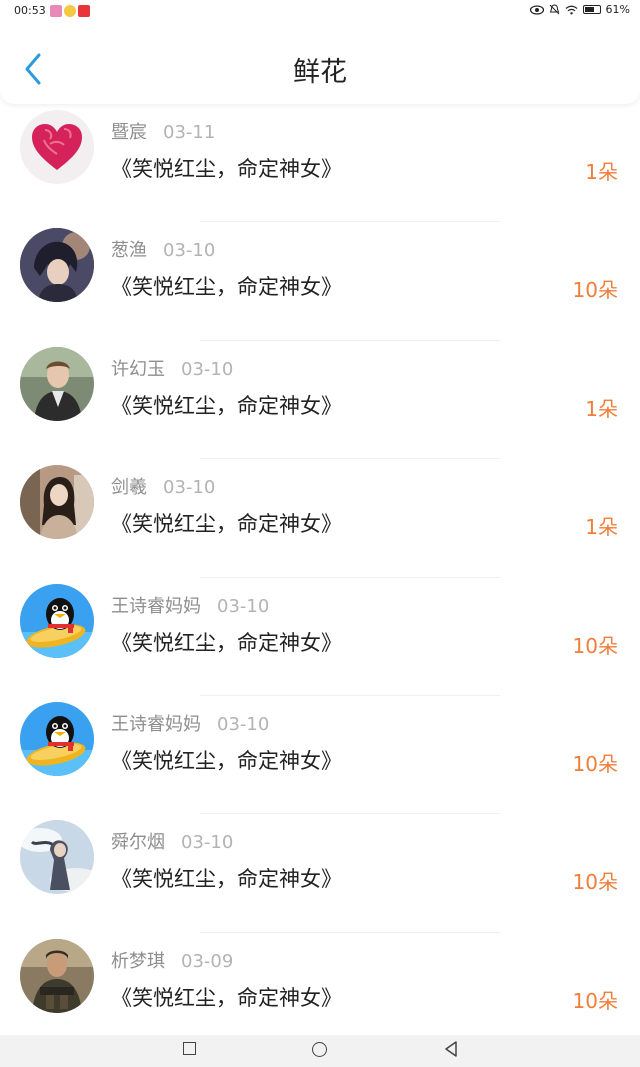 The image size is (640, 1067). Describe the element at coordinates (138, 369) in the screenshot. I see `user-name: 许幻玉` at that location.